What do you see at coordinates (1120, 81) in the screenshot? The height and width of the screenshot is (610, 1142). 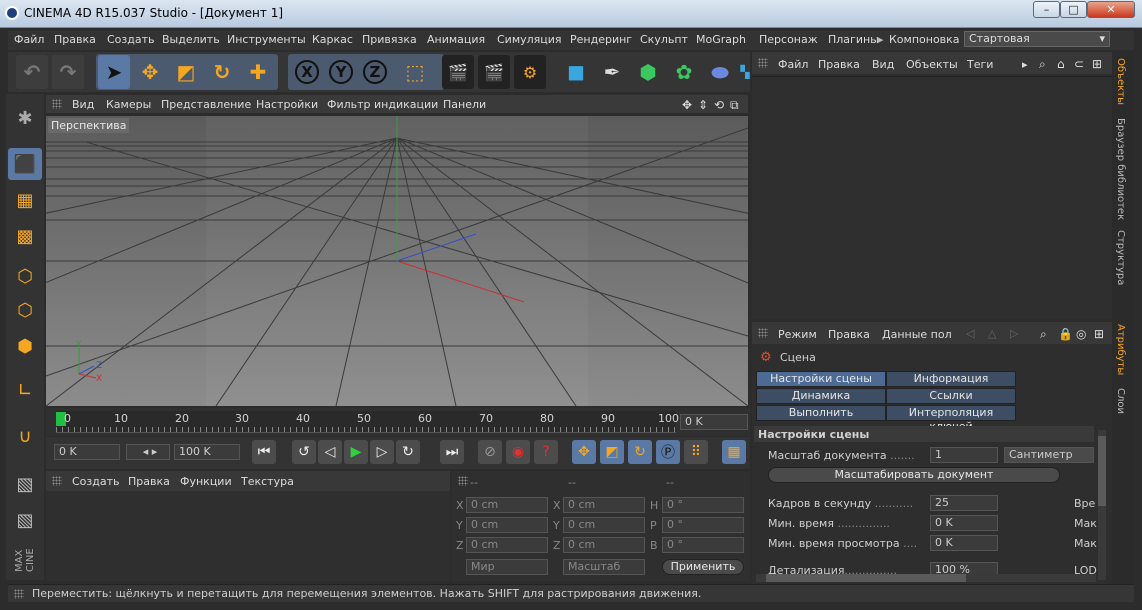 I see `sidetab-objects: Объекты` at bounding box center [1120, 81].